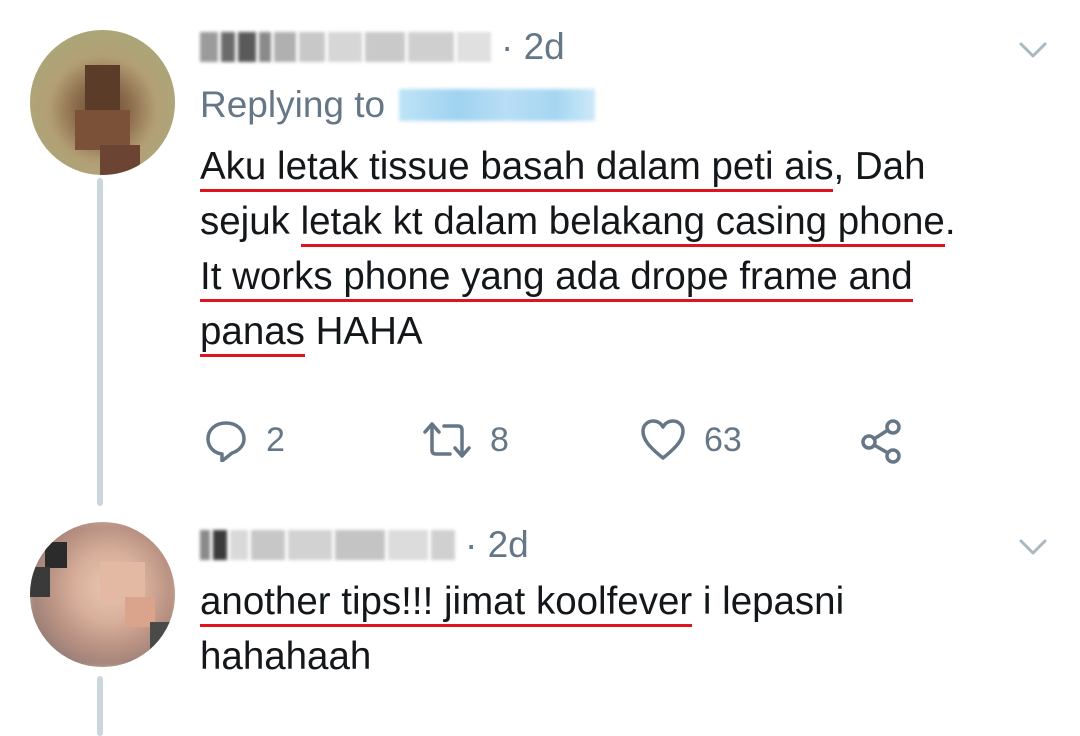 Image resolution: width=1080 pixels, height=736 pixels. Describe the element at coordinates (363, 331) in the screenshot. I see `text-segment: HAHA` at that location.